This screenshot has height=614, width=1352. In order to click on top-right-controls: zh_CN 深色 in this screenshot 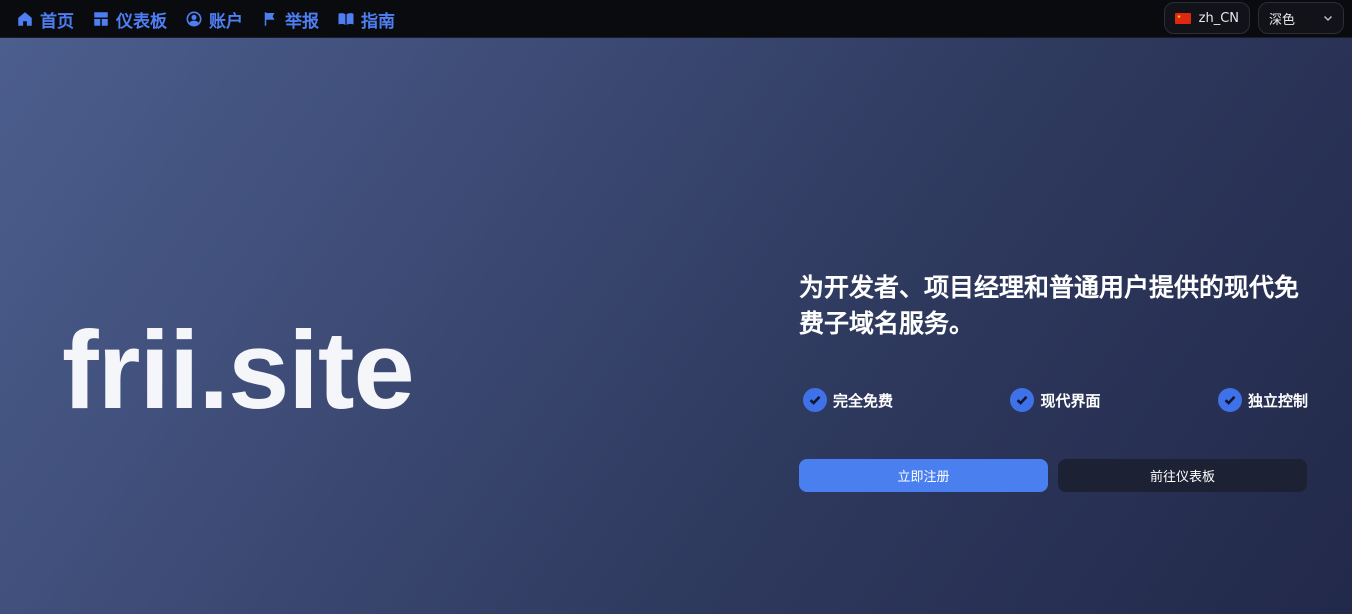, I will do `click(1250, 18)`.